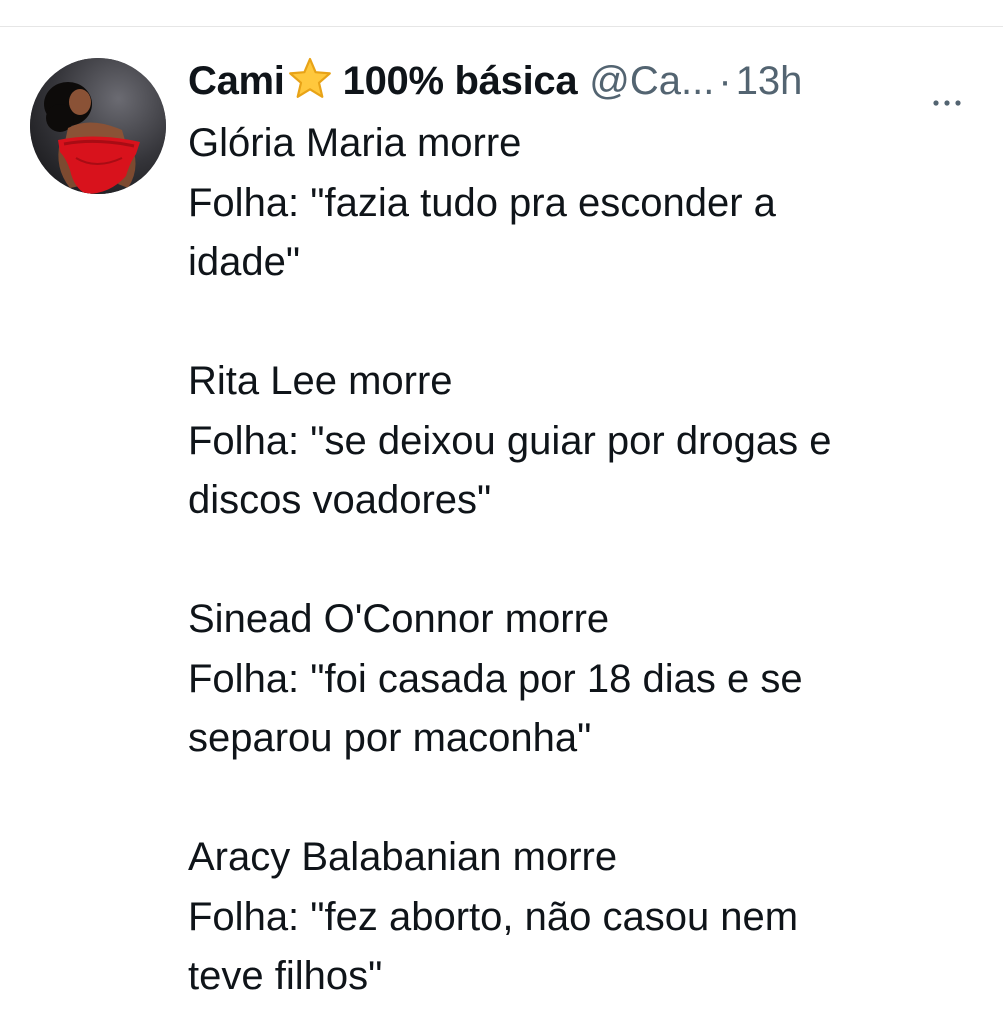 This screenshot has height=1024, width=1003. Describe the element at coordinates (948, 103) in the screenshot. I see `more-horizontal-icon` at that location.